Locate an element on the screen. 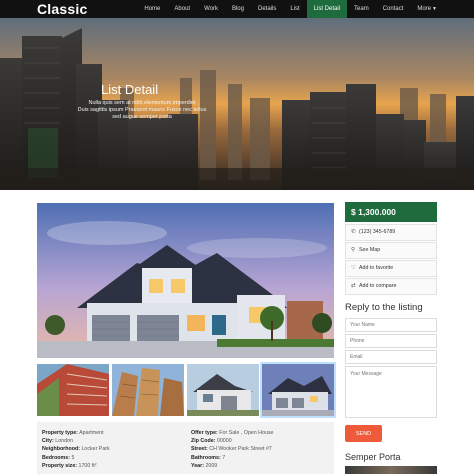 Image resolution: width=474 pixels, height=474 pixels. nav-item-blog: Blog is located at coordinates (238, 9).